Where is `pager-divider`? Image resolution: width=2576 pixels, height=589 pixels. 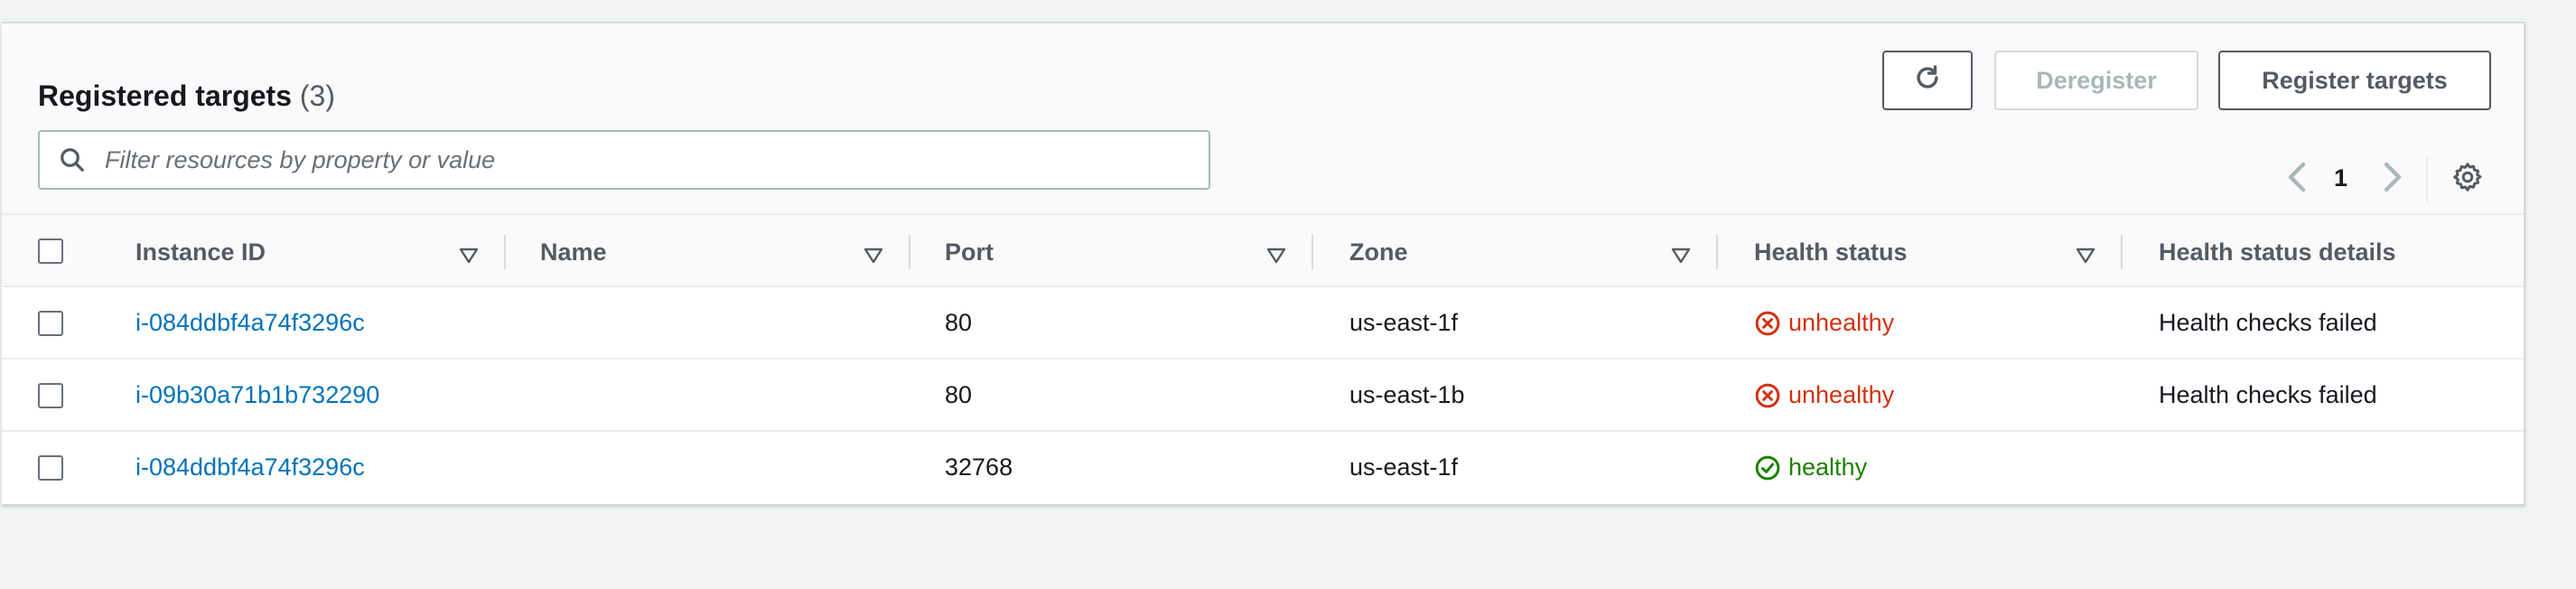 pager-divider is located at coordinates (2427, 179).